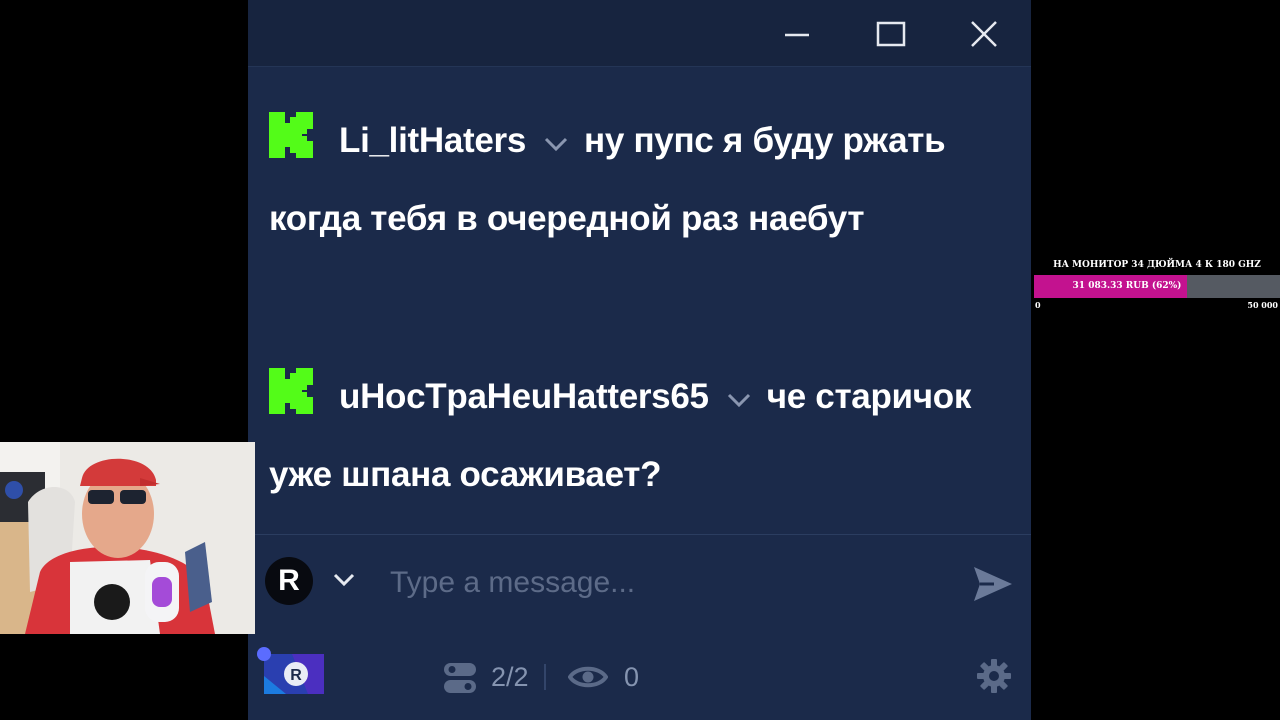 The height and width of the screenshot is (720, 1280). What do you see at coordinates (994, 676) in the screenshot?
I see `gear-icon` at bounding box center [994, 676].